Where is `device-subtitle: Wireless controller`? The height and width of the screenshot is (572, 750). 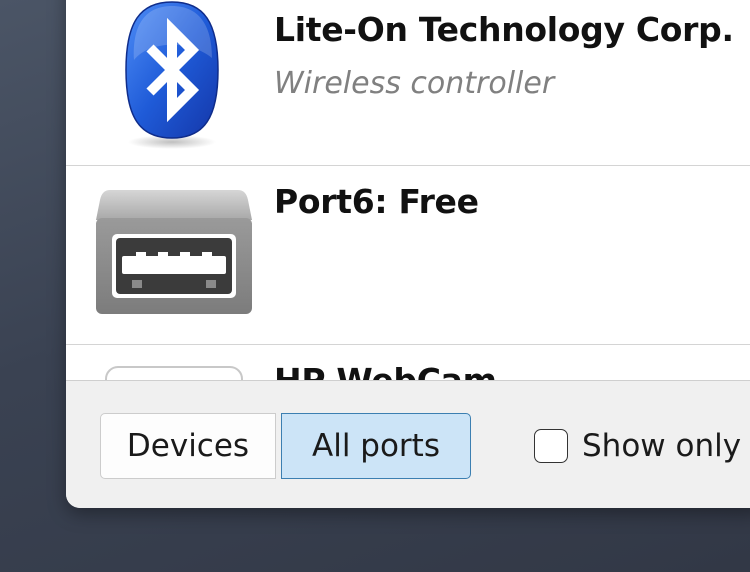 device-subtitle: Wireless controller is located at coordinates (414, 83).